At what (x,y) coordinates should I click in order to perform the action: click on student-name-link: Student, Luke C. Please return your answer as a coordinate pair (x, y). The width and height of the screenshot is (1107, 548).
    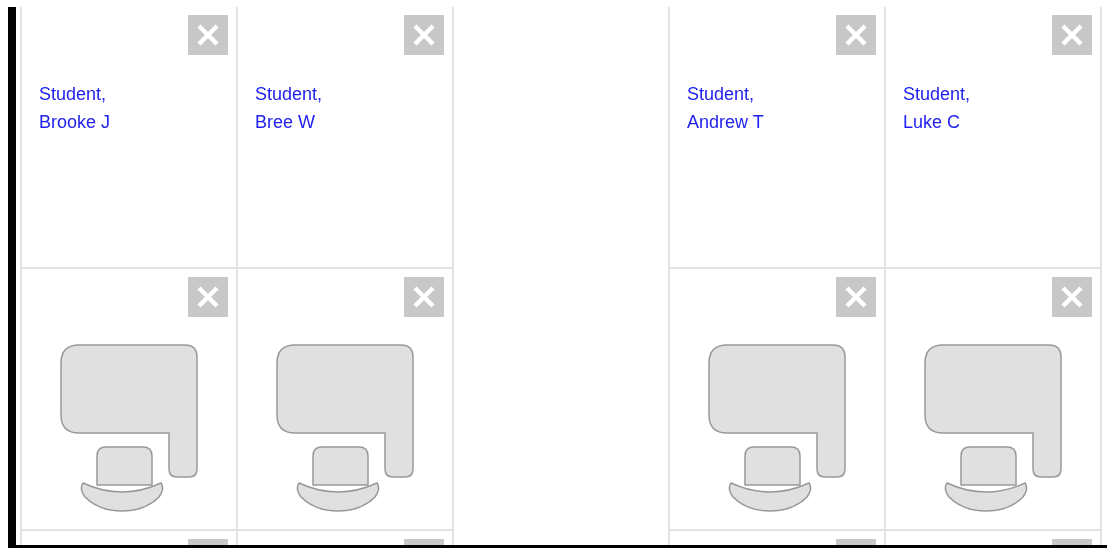
    Looking at the image, I should click on (937, 108).